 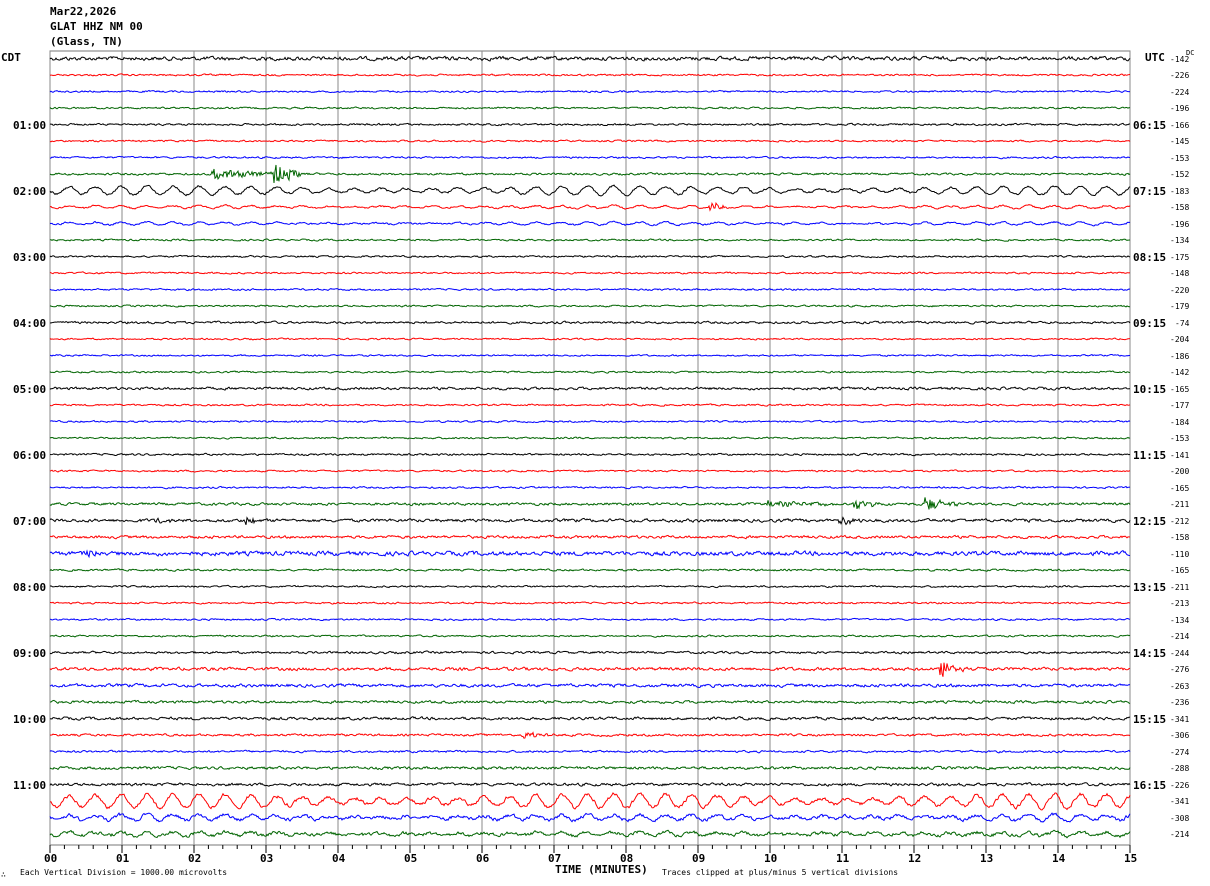 I want to click on right-hour-label: 08:15, so click(x=1150, y=257).